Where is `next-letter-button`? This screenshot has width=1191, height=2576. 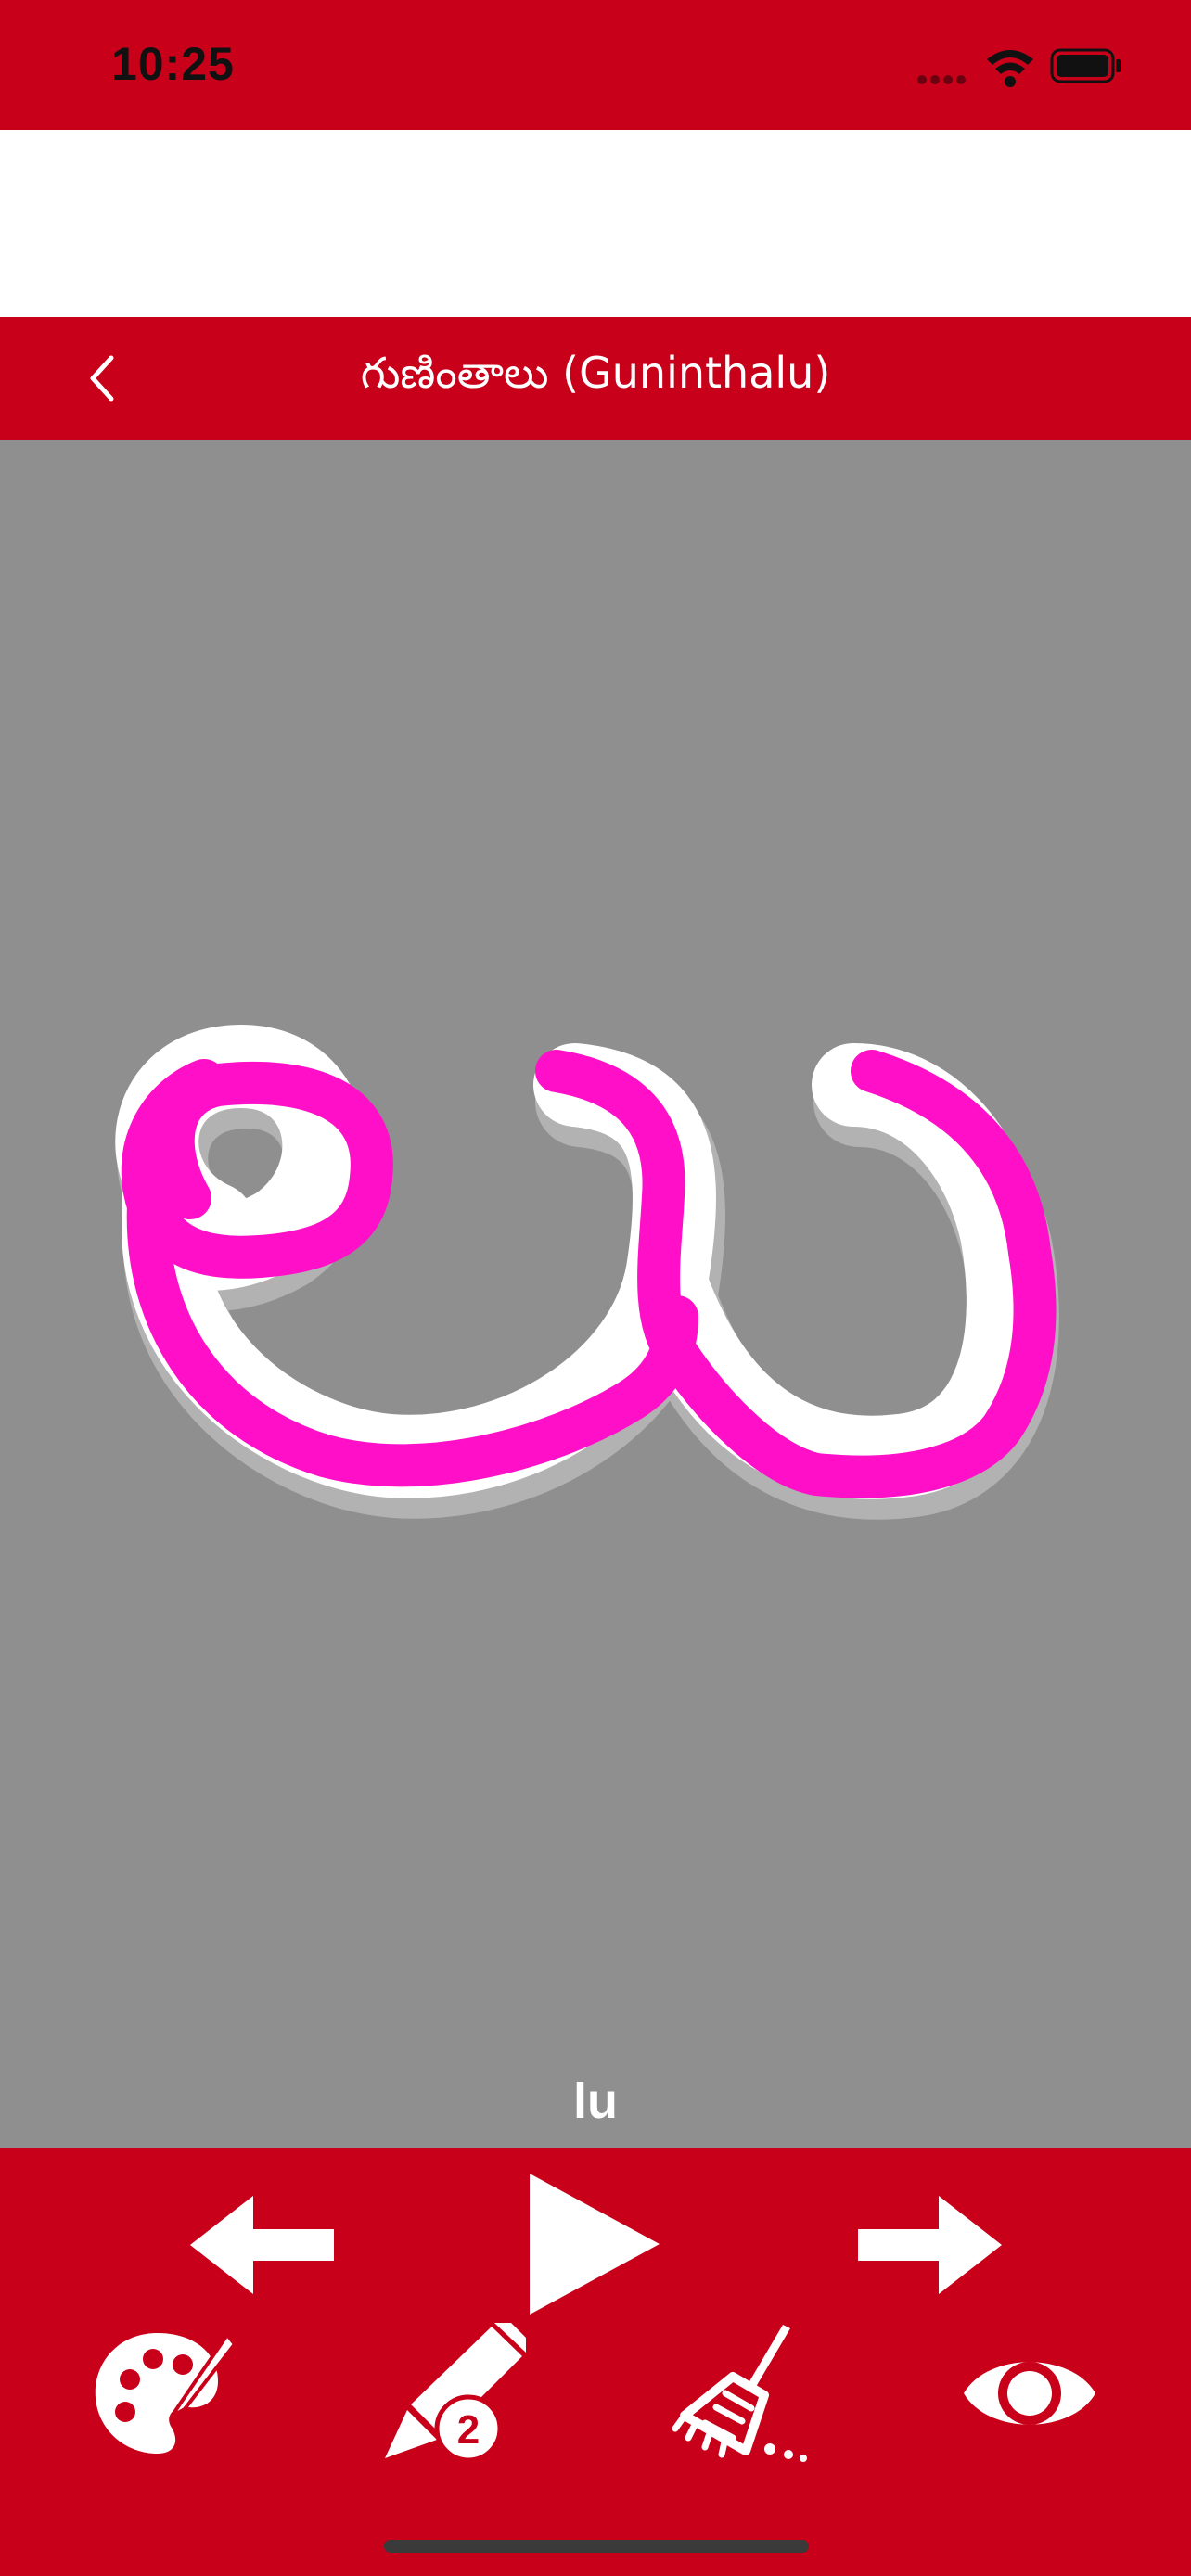
next-letter-button is located at coordinates (927, 2245).